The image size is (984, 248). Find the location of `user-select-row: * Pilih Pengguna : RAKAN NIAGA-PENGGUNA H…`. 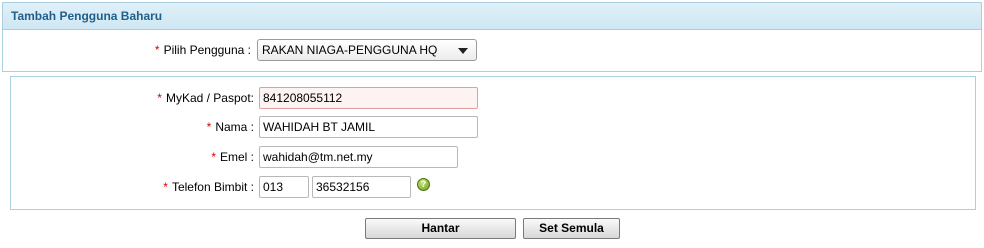

user-select-row: * Pilih Pengguna : RAKAN NIAGA-PENGGUNA H… is located at coordinates (492, 51).